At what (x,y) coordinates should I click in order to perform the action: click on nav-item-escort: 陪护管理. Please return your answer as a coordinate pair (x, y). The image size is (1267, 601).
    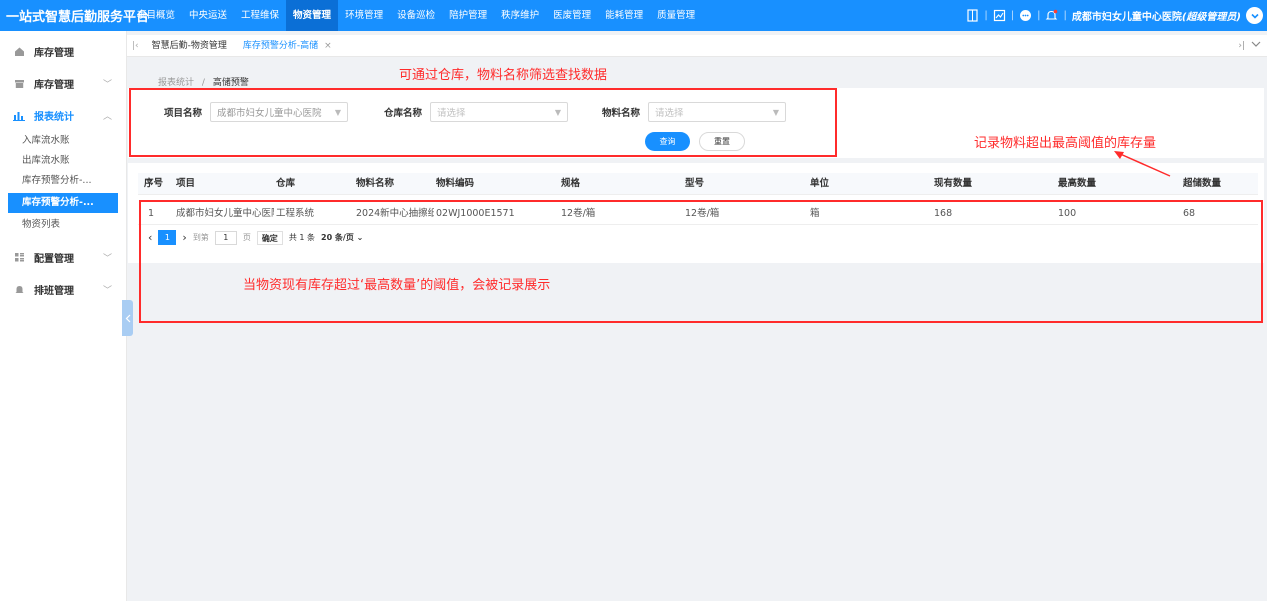
    Looking at the image, I should click on (468, 15).